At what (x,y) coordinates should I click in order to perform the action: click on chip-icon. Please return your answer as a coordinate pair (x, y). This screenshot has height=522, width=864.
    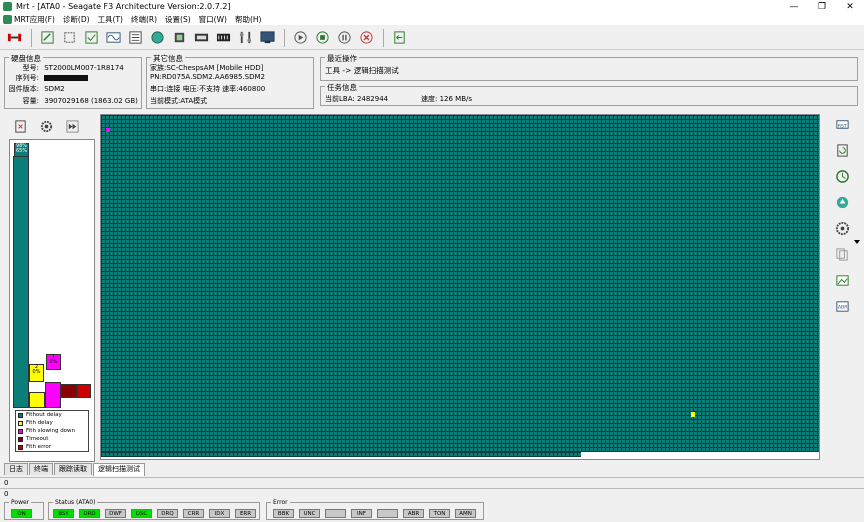
    Looking at the image, I should click on (179, 37).